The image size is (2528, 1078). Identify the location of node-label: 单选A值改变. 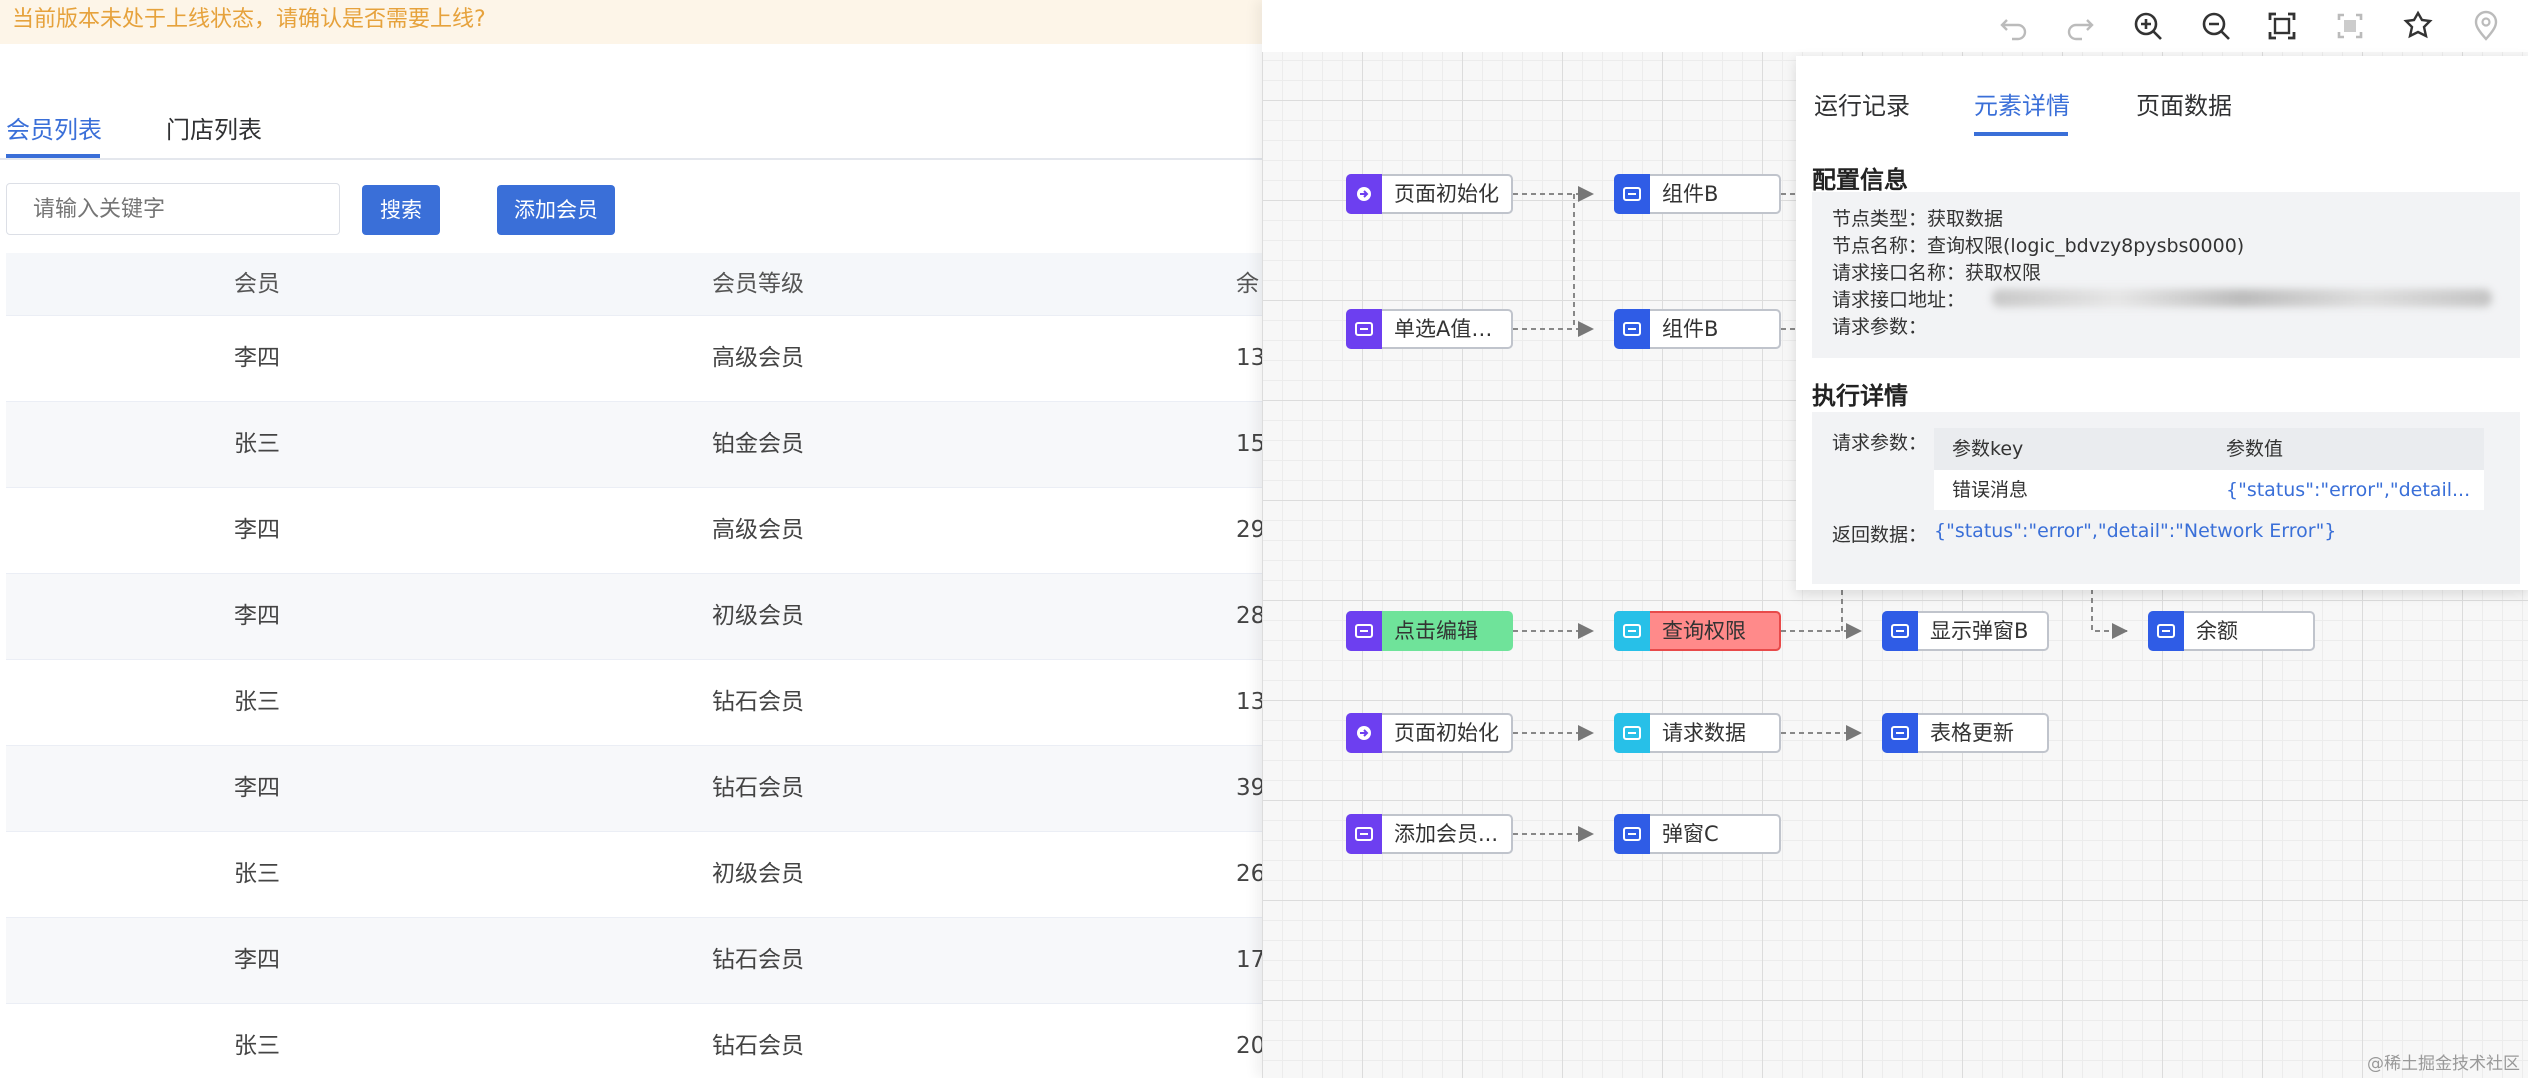
(1452, 329).